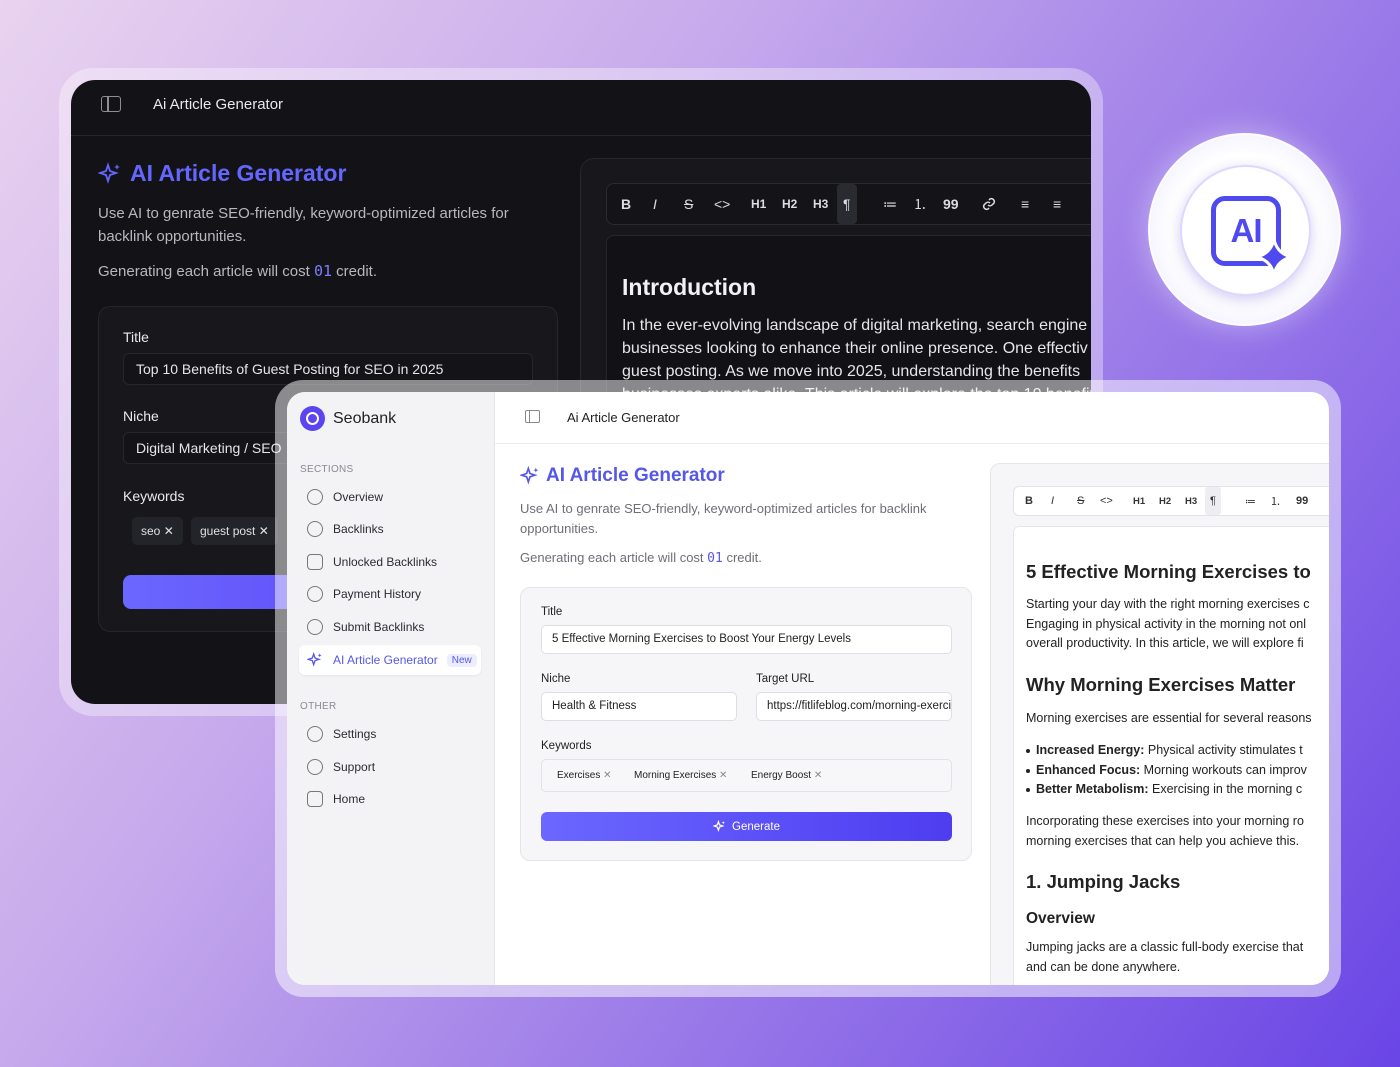 The height and width of the screenshot is (1067, 1400). I want to click on sidebar-item-label: Backlinks, so click(358, 529).